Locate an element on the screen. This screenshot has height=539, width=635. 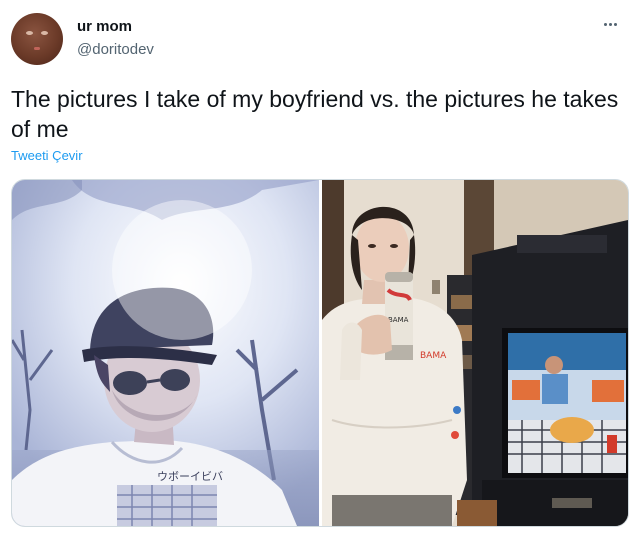
avatar-eye-right is located at coordinates (44, 33).